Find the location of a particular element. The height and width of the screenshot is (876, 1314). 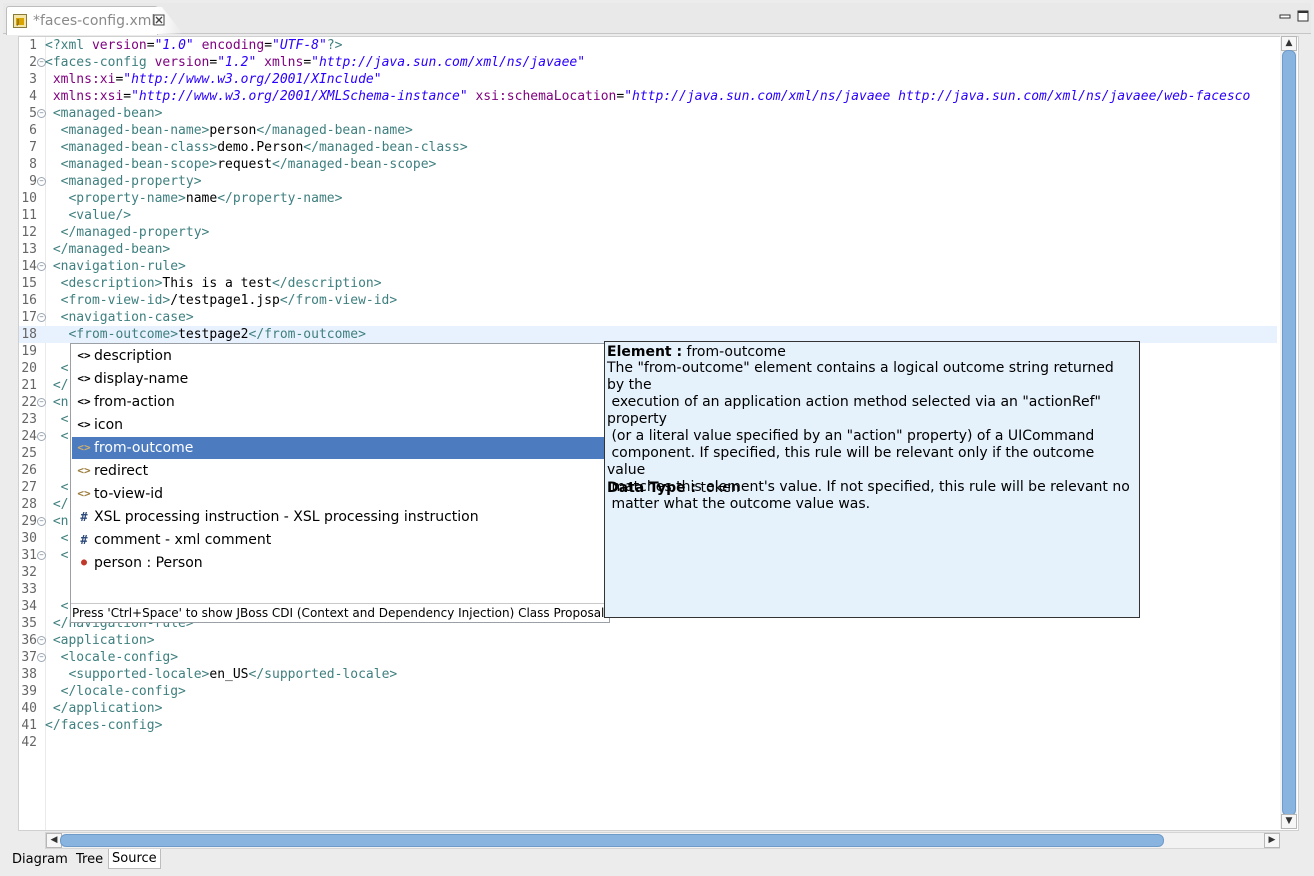

code-token: </faces-config> is located at coordinates (104, 725).